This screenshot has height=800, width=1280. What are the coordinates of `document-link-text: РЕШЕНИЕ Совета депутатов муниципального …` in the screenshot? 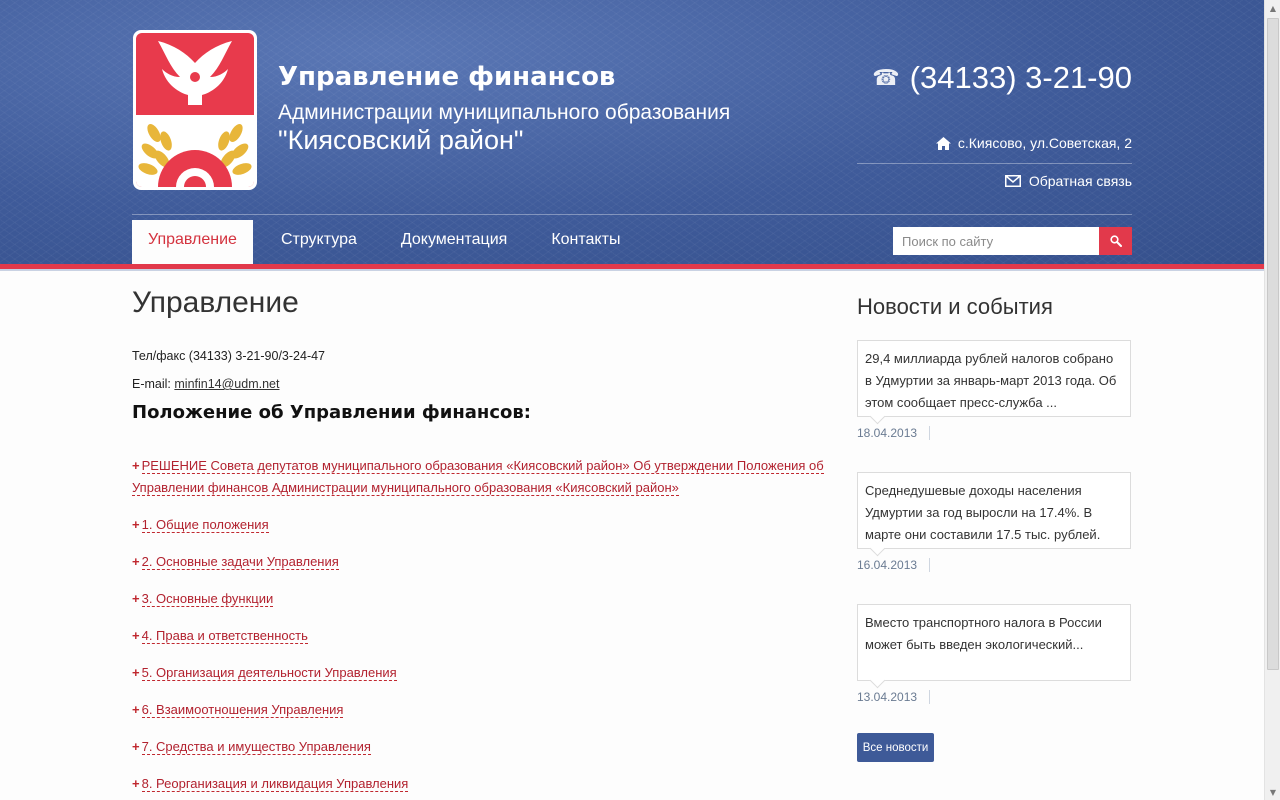 It's located at (478, 477).